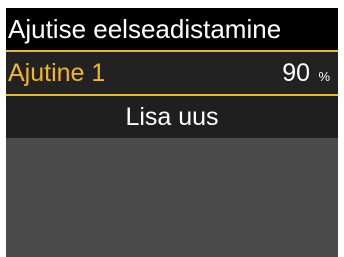  I want to click on list-item-label: Ajutine 1, so click(57, 73).